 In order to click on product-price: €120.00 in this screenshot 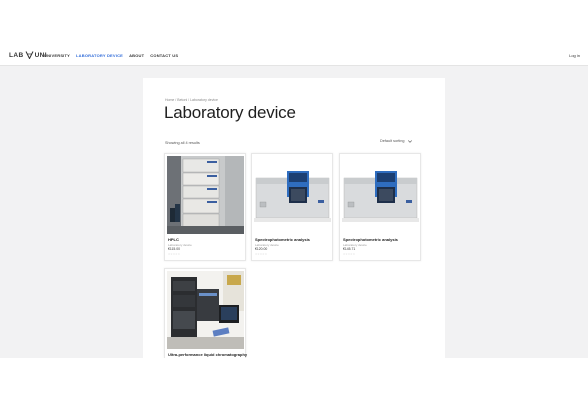, I will do `click(261, 249)`.